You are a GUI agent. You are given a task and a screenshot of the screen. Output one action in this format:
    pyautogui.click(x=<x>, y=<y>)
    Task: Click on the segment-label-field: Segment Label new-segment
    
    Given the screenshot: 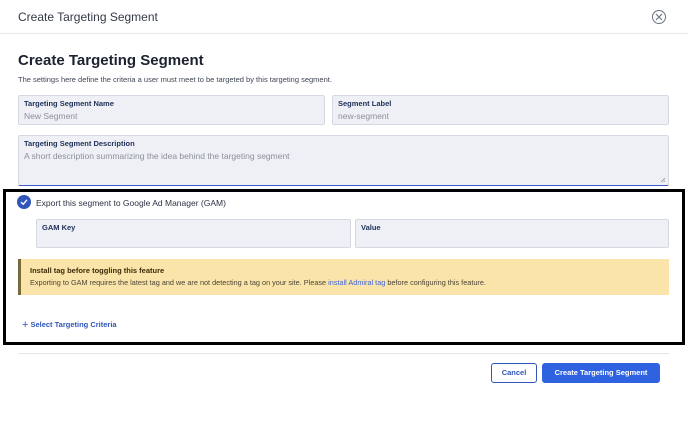 What is the action you would take?
    pyautogui.click(x=500, y=110)
    